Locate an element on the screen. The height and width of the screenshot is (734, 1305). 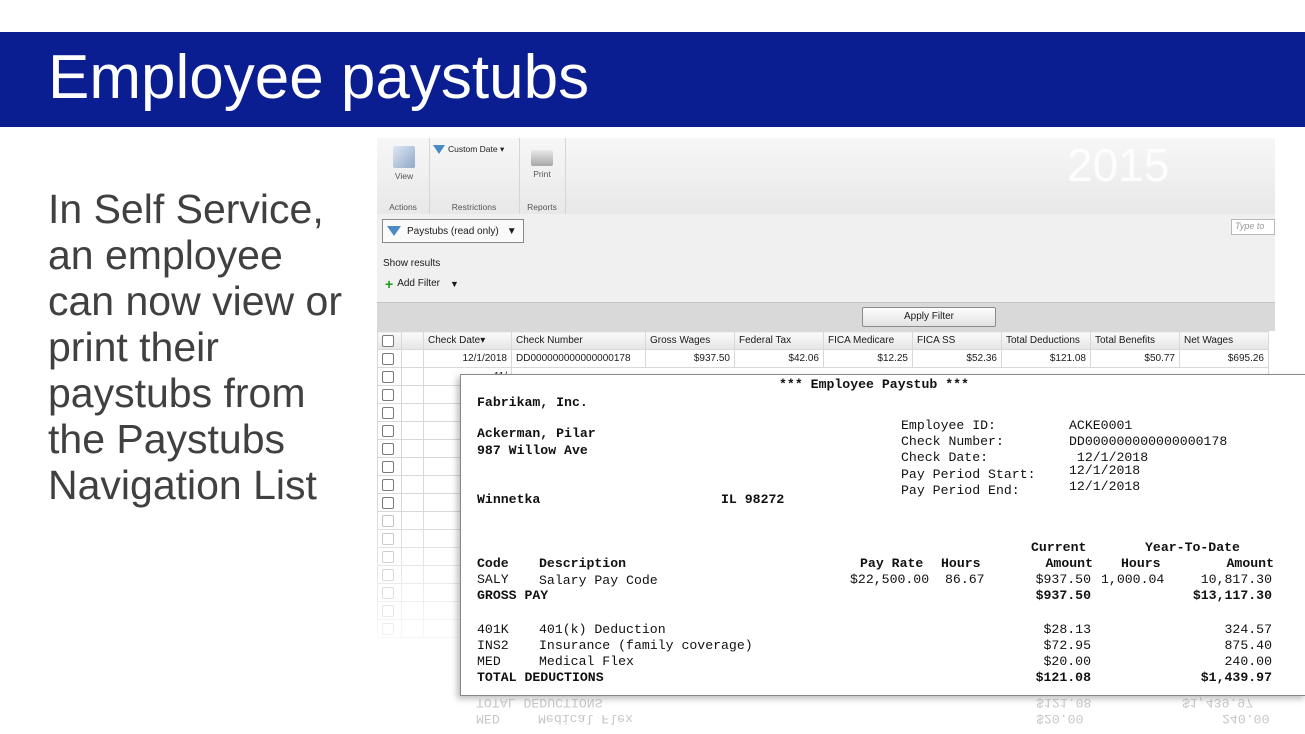
reflected-deduction-amount: $20.00 is located at coordinates (1060, 718).